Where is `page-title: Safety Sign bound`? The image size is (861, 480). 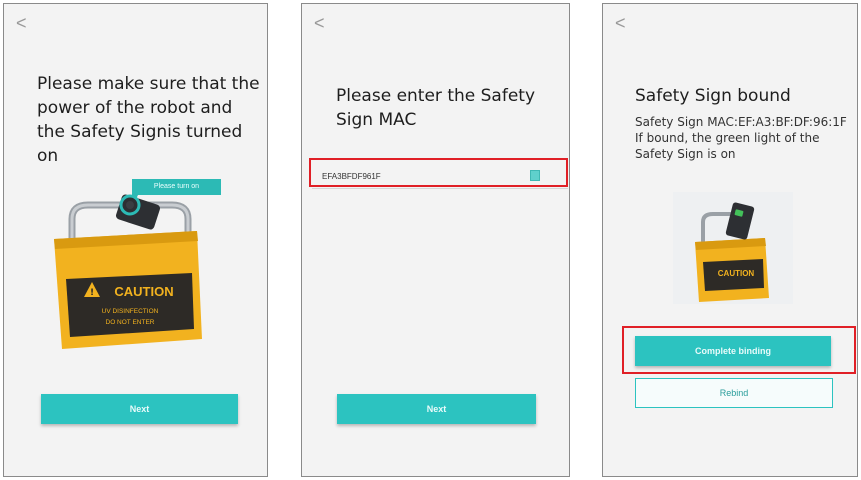
page-title: Safety Sign bound is located at coordinates (713, 96).